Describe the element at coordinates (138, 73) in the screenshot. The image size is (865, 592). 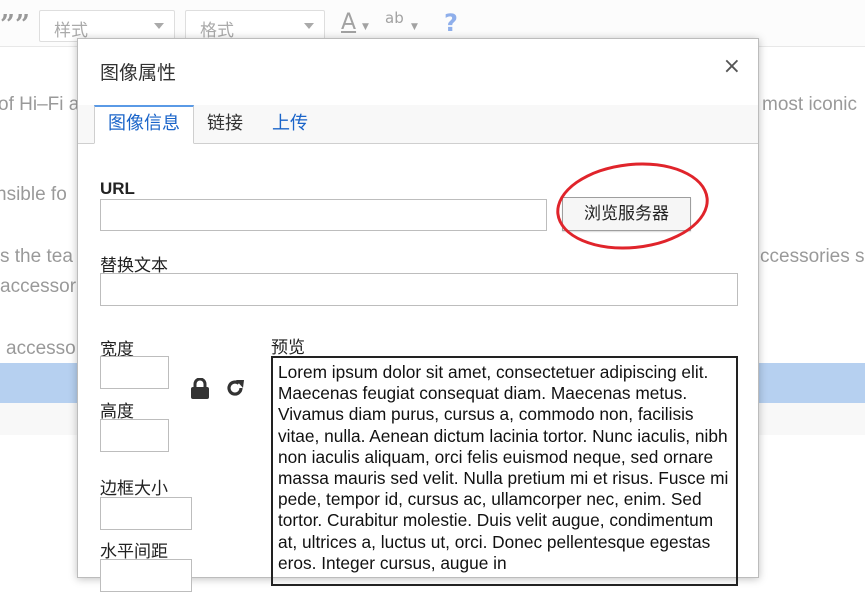
I see `dialog-title: 图像属性` at that location.